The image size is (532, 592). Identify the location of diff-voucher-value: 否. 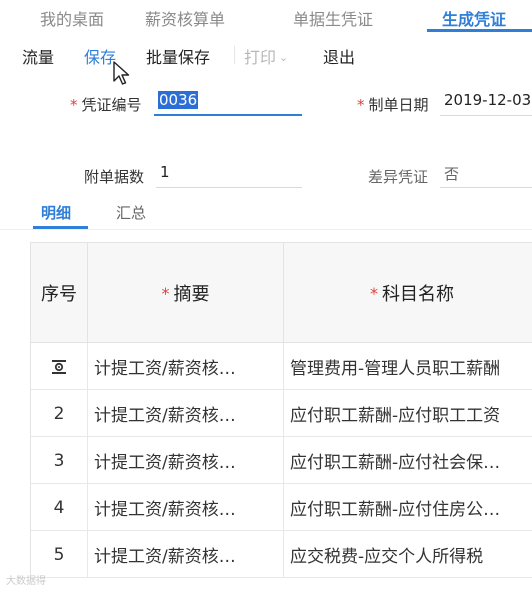
(452, 174).